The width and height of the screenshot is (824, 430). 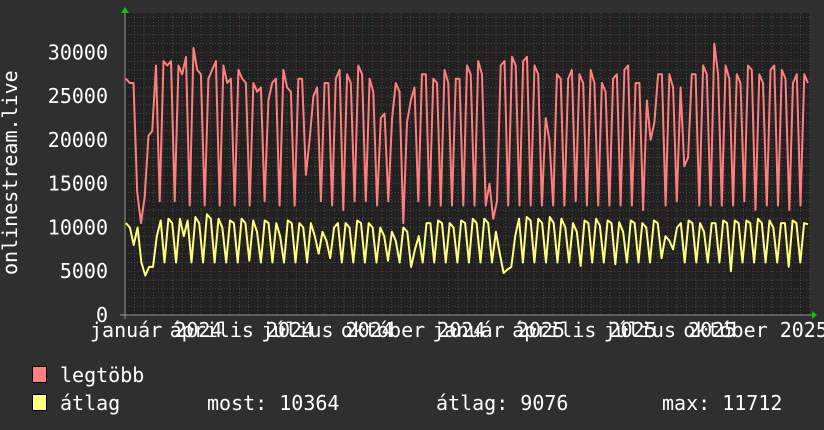 What do you see at coordinates (78, 227) in the screenshot?
I see `y-tick-label: 10000` at bounding box center [78, 227].